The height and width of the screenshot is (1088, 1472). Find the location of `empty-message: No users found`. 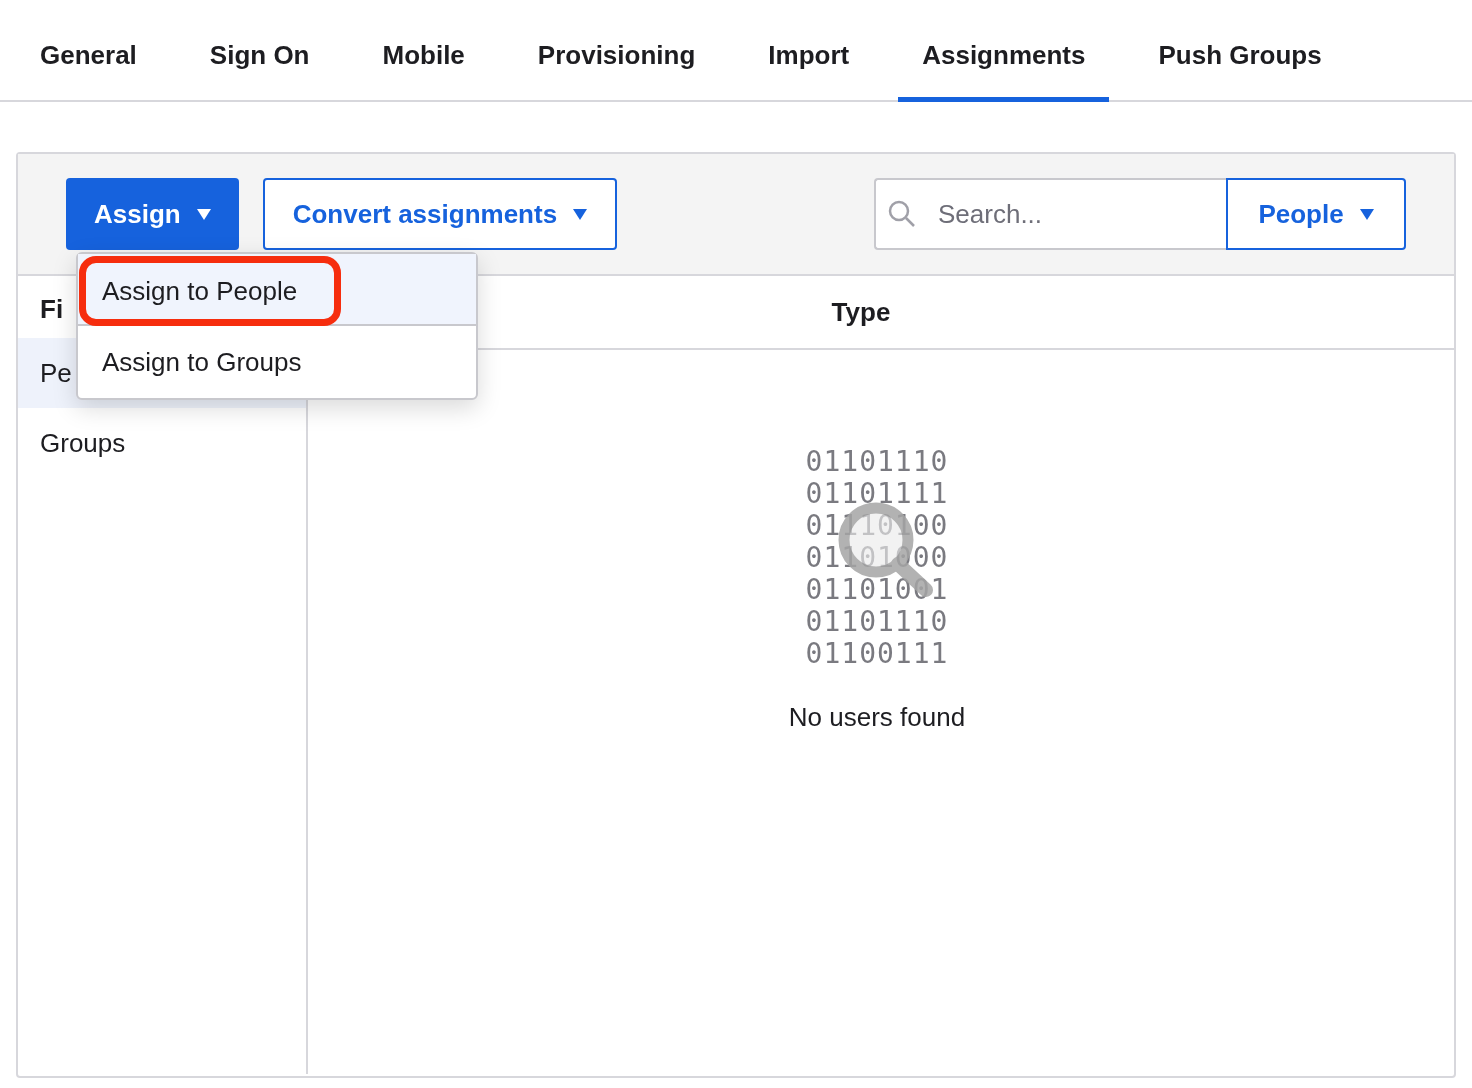

empty-message: No users found is located at coordinates (877, 717).